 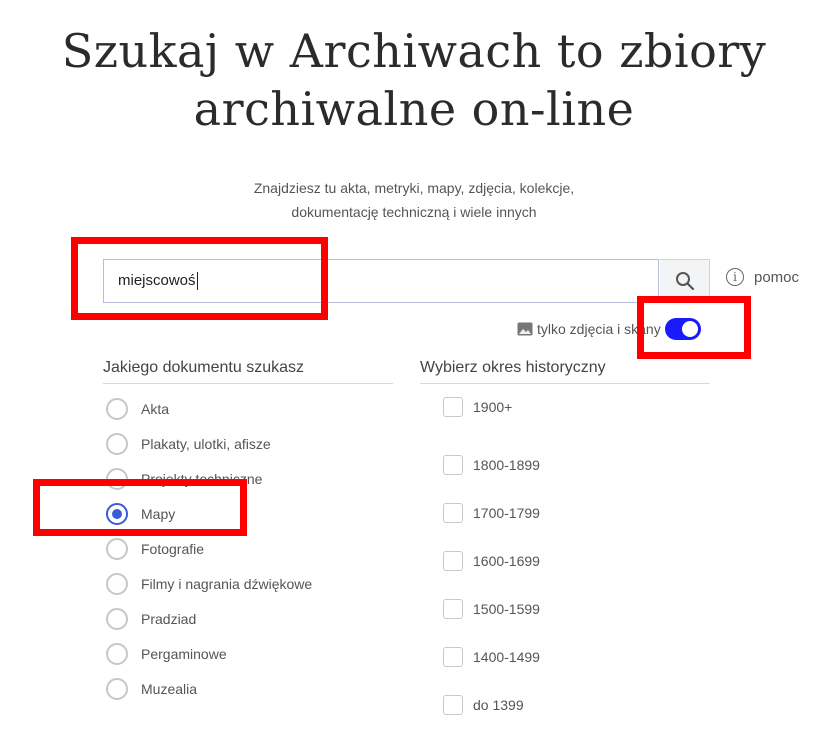 I want to click on search-input: miejscowoś, so click(x=381, y=281).